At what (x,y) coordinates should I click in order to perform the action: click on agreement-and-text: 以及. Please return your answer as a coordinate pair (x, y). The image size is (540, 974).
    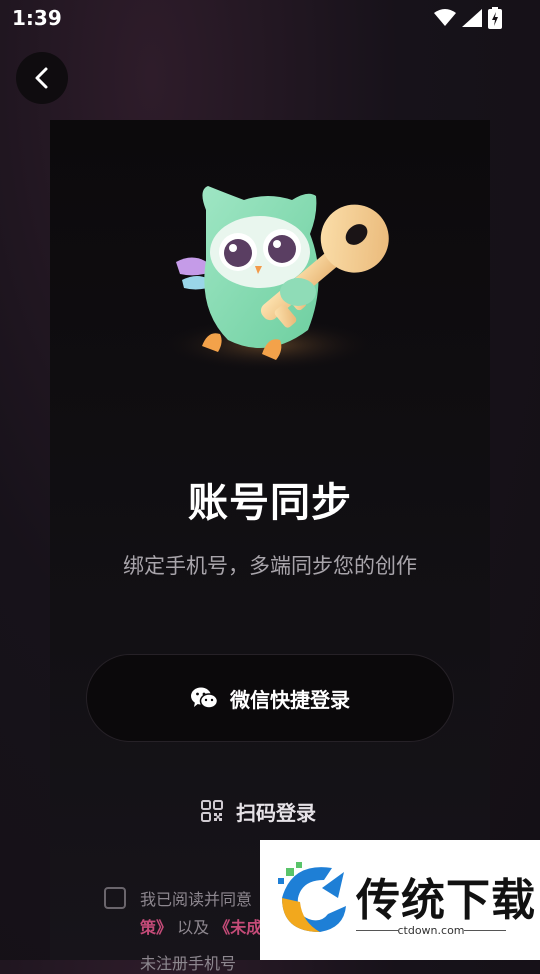
    Looking at the image, I should click on (193, 927).